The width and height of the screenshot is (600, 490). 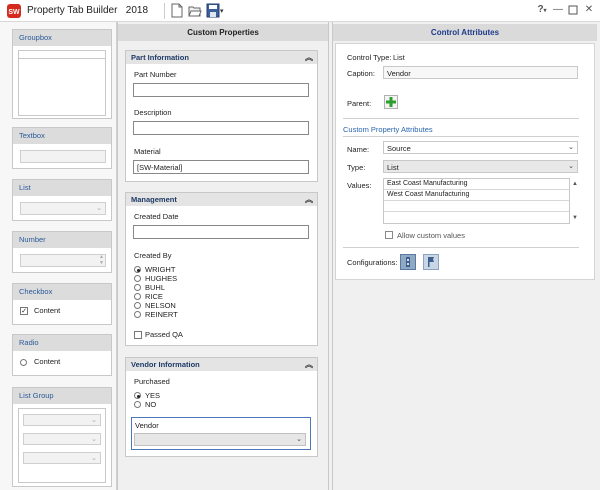 I want to click on palette-checkbox-label: Checkbox, so click(x=62, y=292).